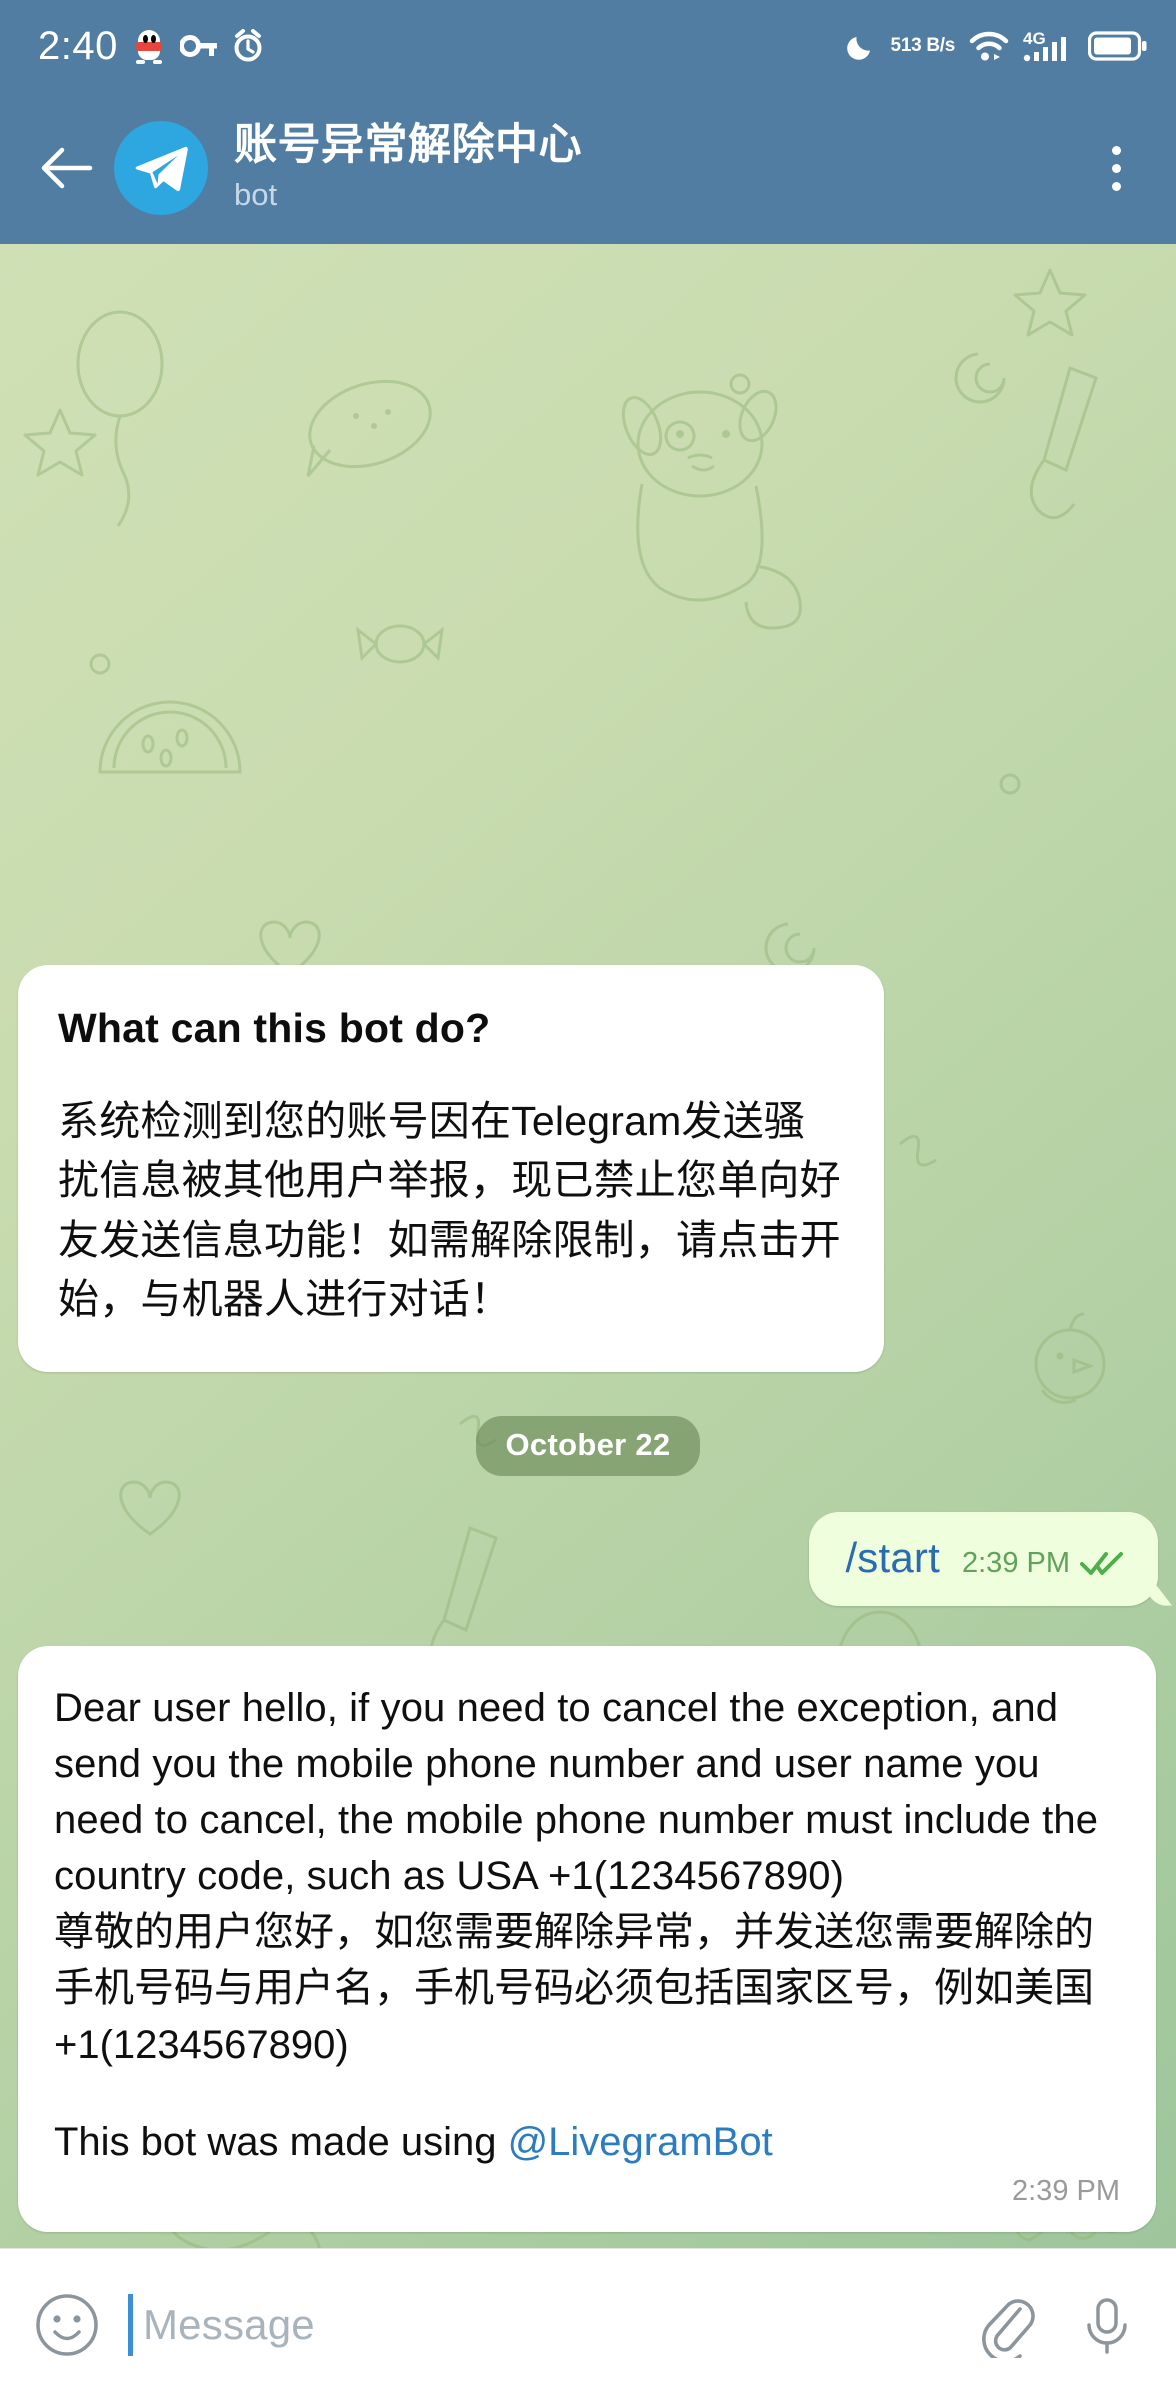  I want to click on avatar, so click(161, 168).